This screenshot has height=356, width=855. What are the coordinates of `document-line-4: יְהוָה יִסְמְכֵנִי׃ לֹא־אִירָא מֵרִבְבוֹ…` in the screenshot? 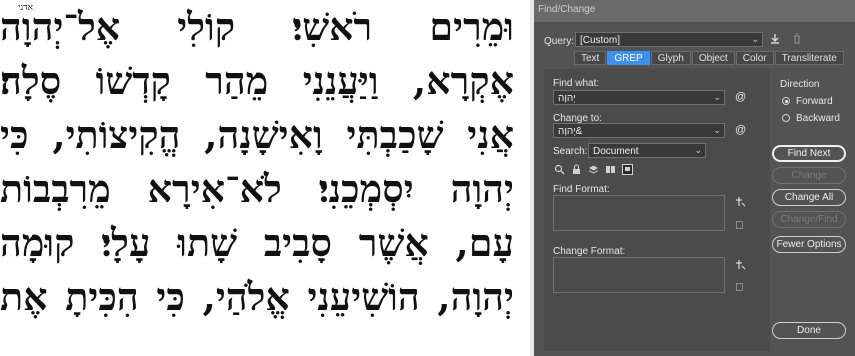 It's located at (257, 188).